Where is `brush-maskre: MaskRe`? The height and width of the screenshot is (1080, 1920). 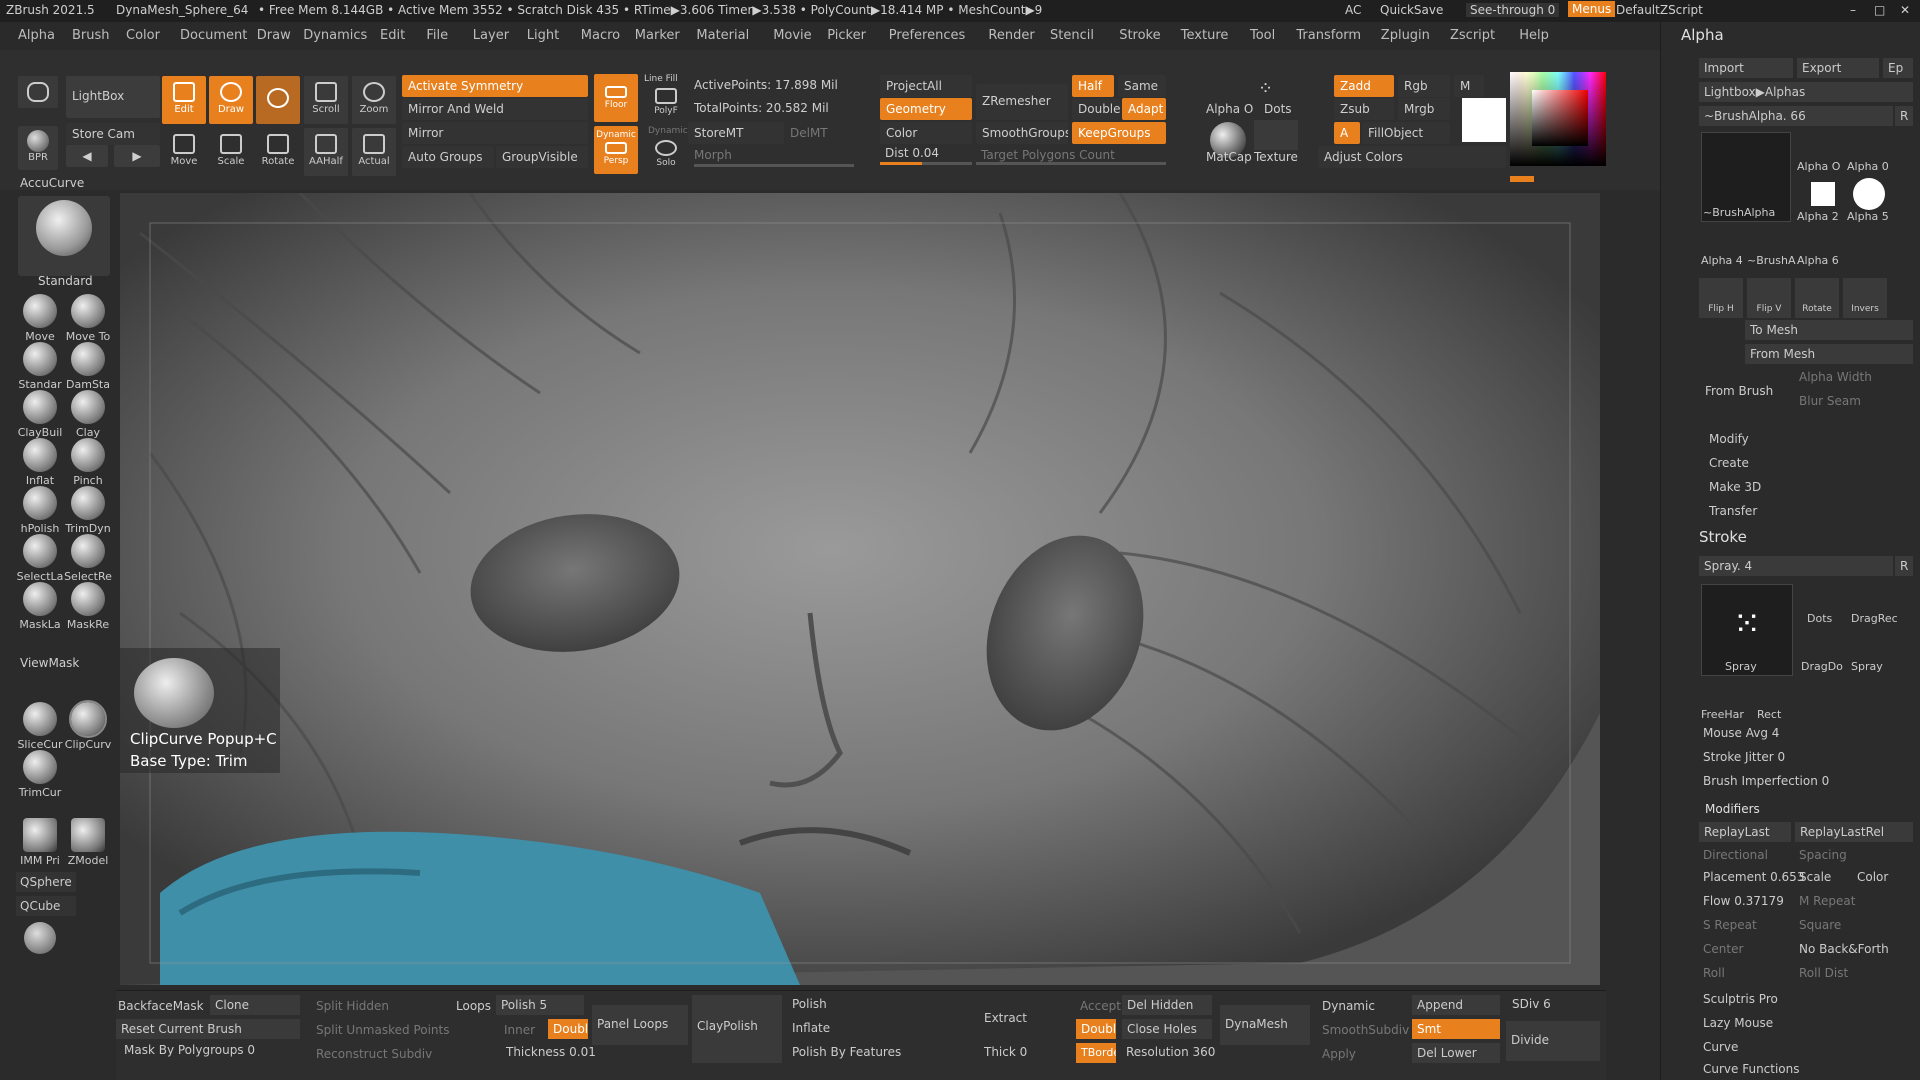 brush-maskre: MaskRe is located at coordinates (88, 606).